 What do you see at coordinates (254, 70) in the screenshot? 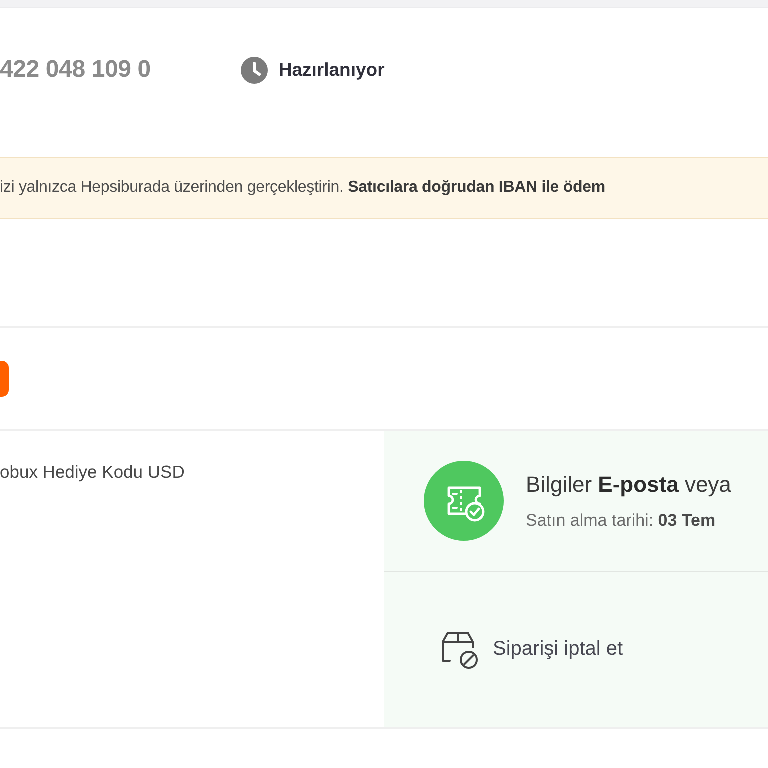
I see `clock-icon` at bounding box center [254, 70].